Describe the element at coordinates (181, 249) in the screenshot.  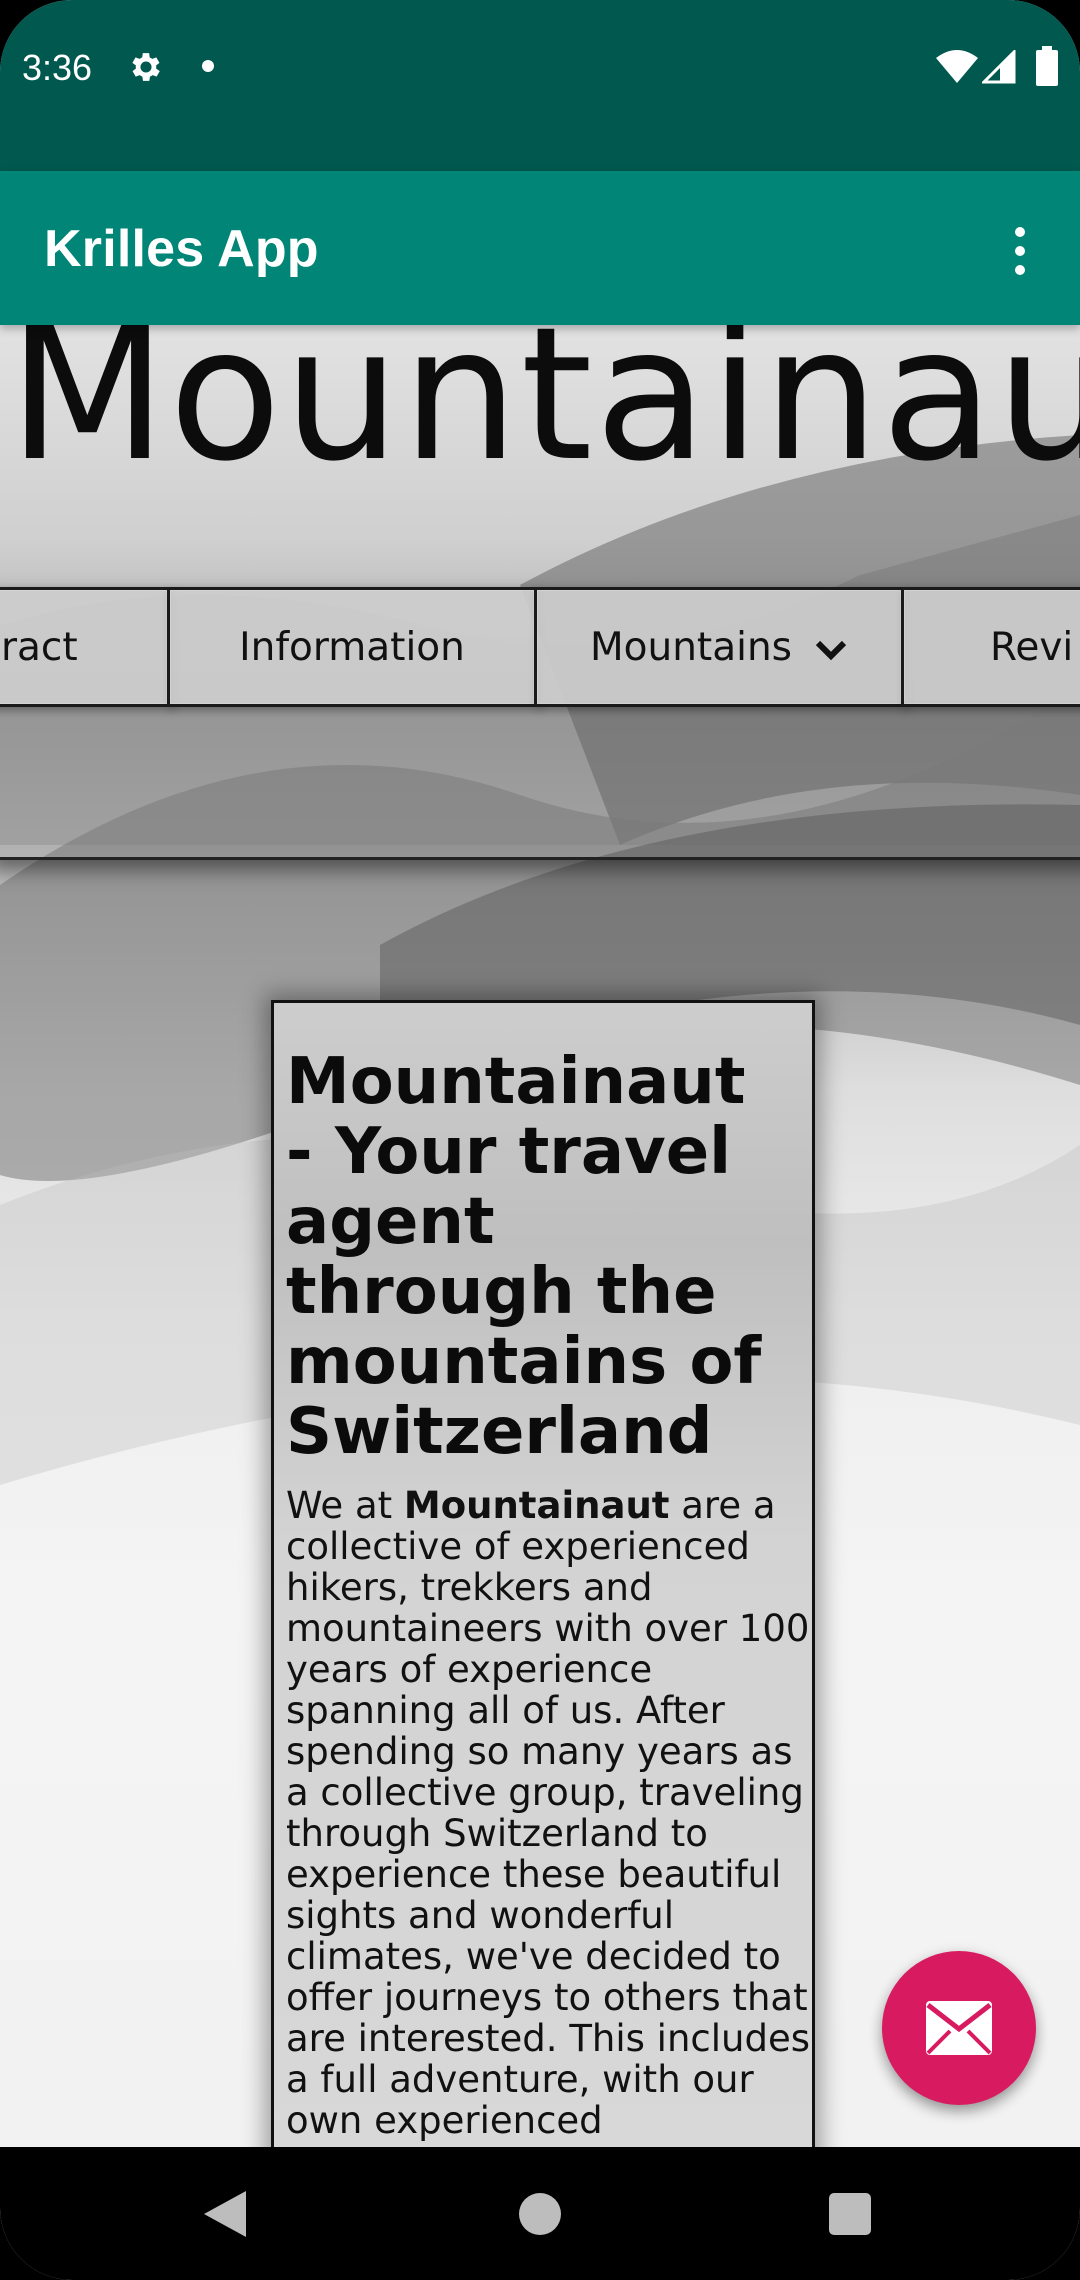
I see `app-title: Krilles App` at that location.